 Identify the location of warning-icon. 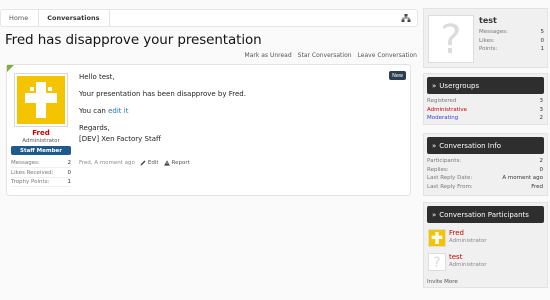
(166, 163).